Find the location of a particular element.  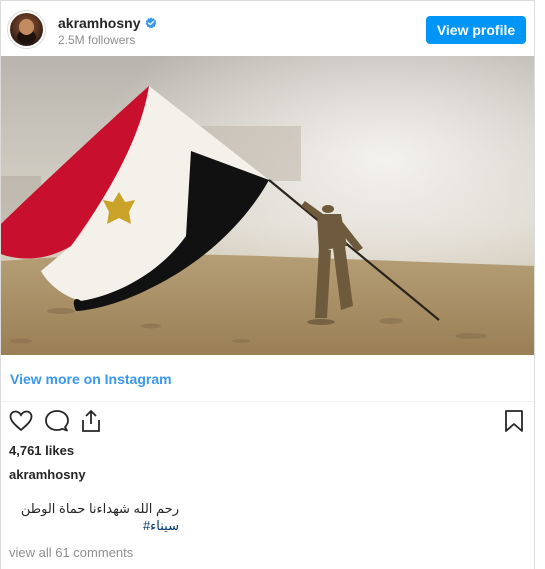

caption-text: رحم الله شهداءنا حماة الوطن is located at coordinates (99, 508).